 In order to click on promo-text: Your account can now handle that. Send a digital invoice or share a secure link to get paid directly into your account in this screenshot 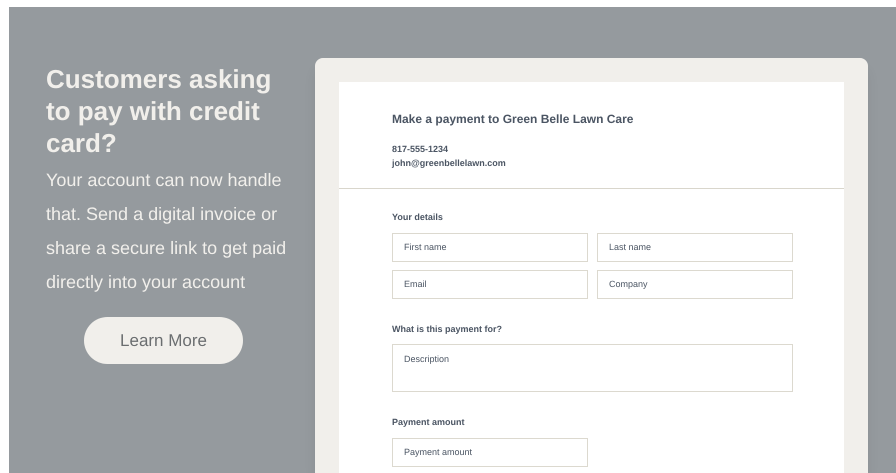, I will do `click(167, 231)`.